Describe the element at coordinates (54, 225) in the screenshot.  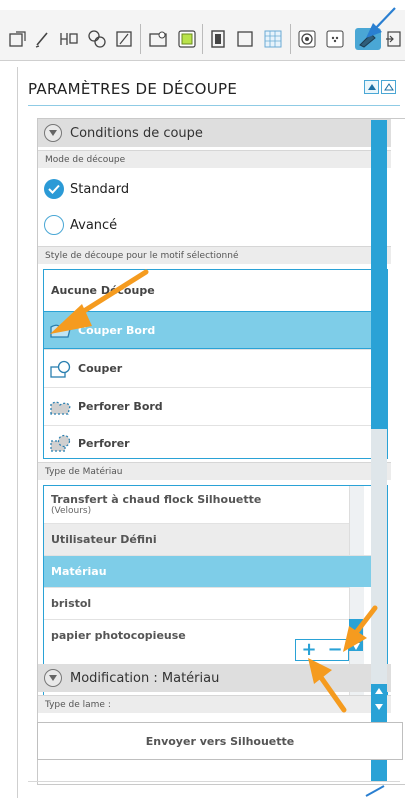
I see `advanced-radio` at that location.